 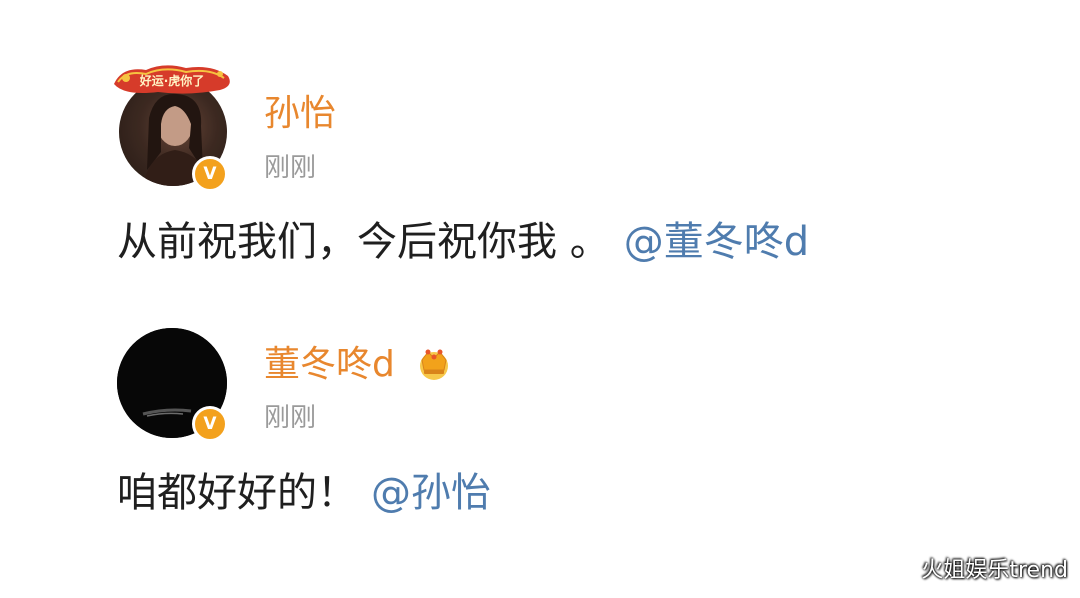 What do you see at coordinates (363, 242) in the screenshot?
I see `post-text: 从前祝我们，今后祝你我 。` at bounding box center [363, 242].